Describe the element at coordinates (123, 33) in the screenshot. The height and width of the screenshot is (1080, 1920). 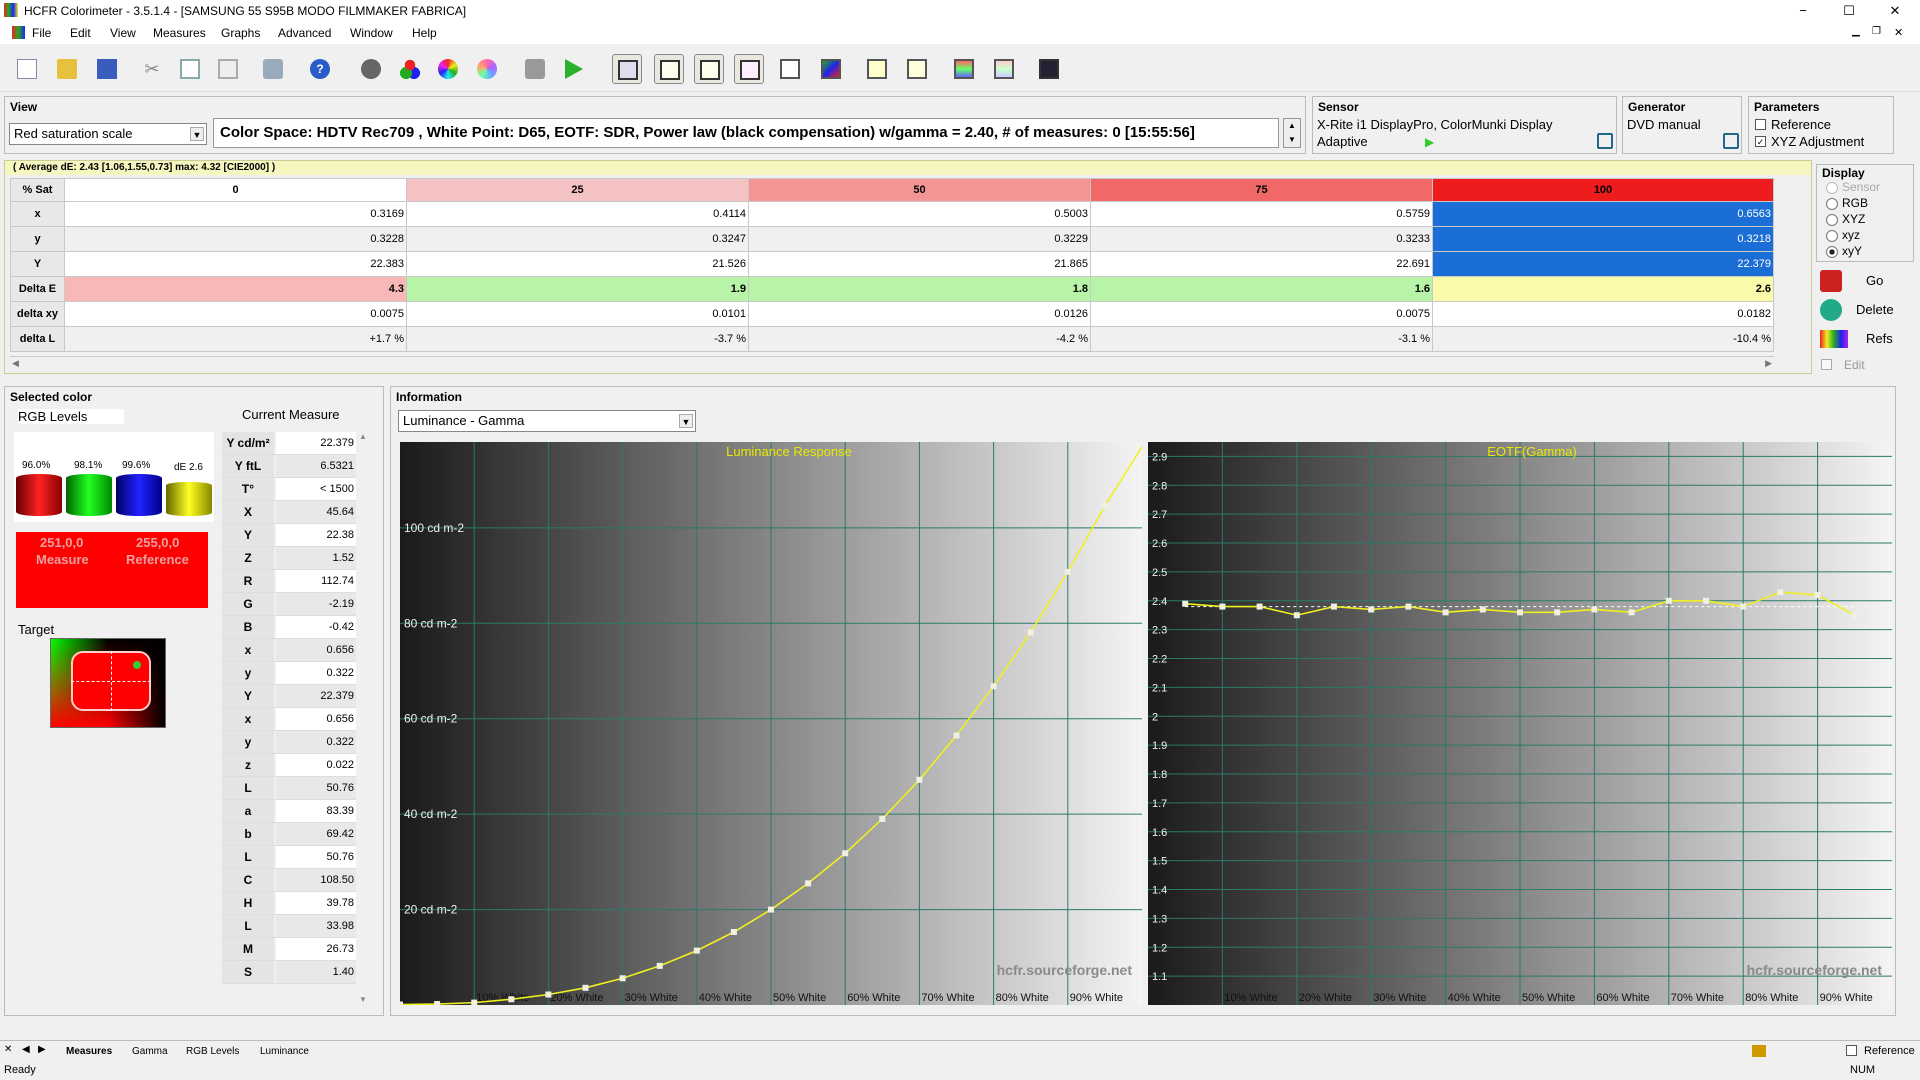
I see `menu-view: View` at that location.